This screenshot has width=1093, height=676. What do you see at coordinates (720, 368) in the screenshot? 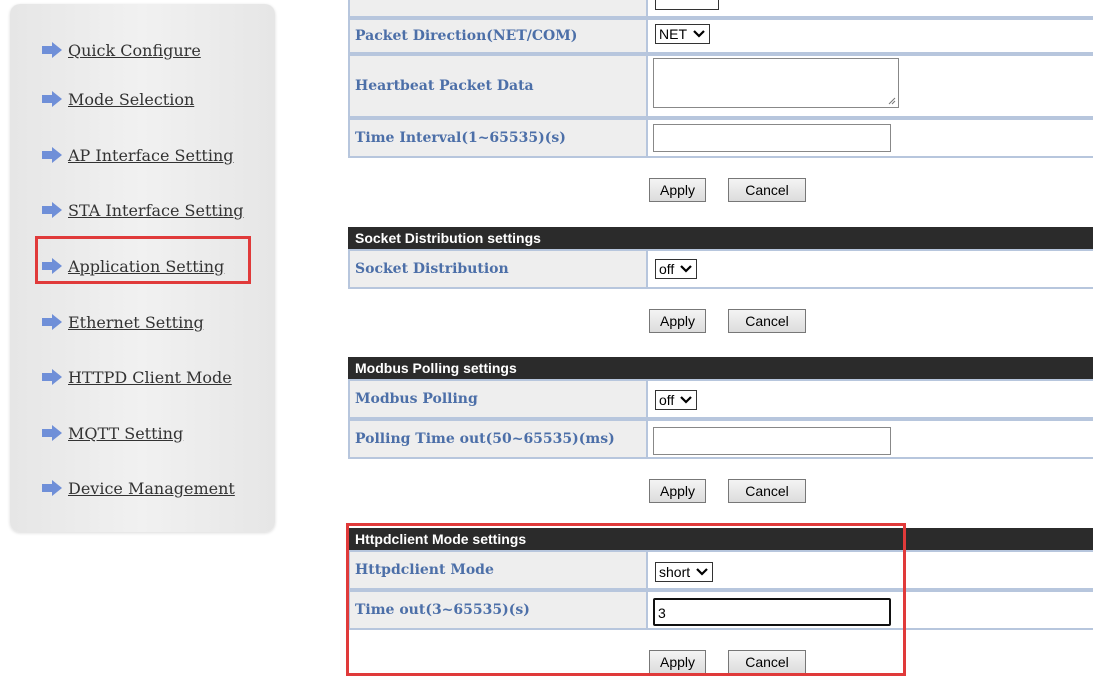
I see `modbus-polling-header: Modbus Polling settings` at bounding box center [720, 368].